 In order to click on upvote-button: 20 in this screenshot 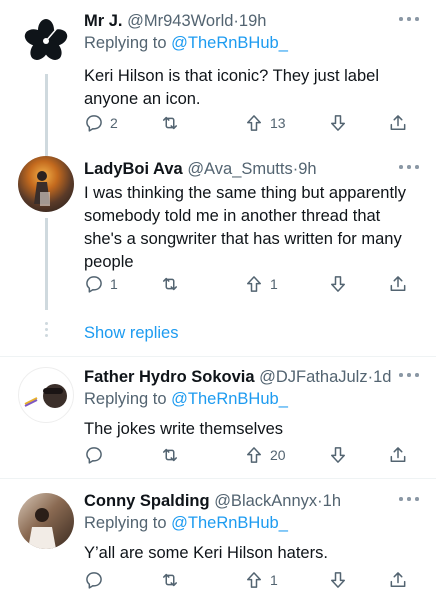, I will do `click(265, 455)`.